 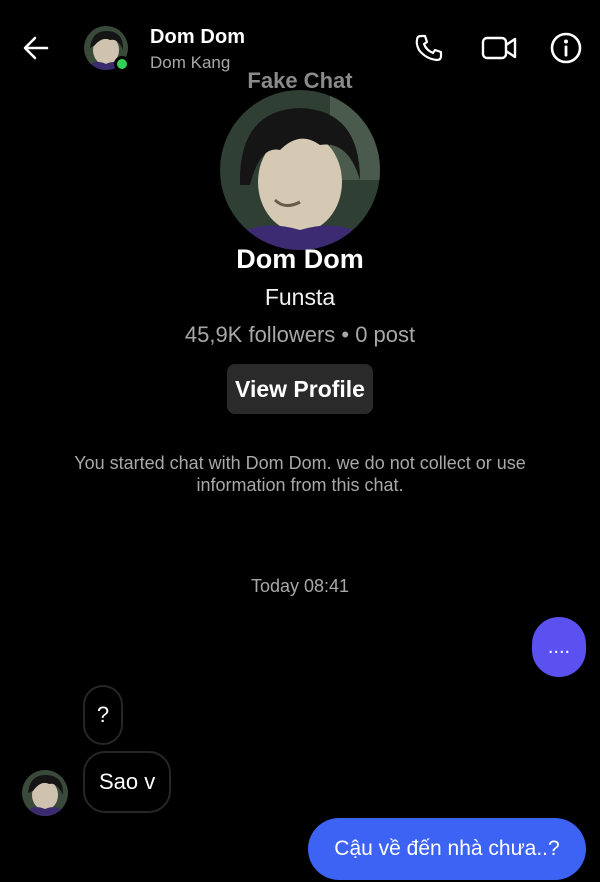 I want to click on phone-icon, so click(x=429, y=48).